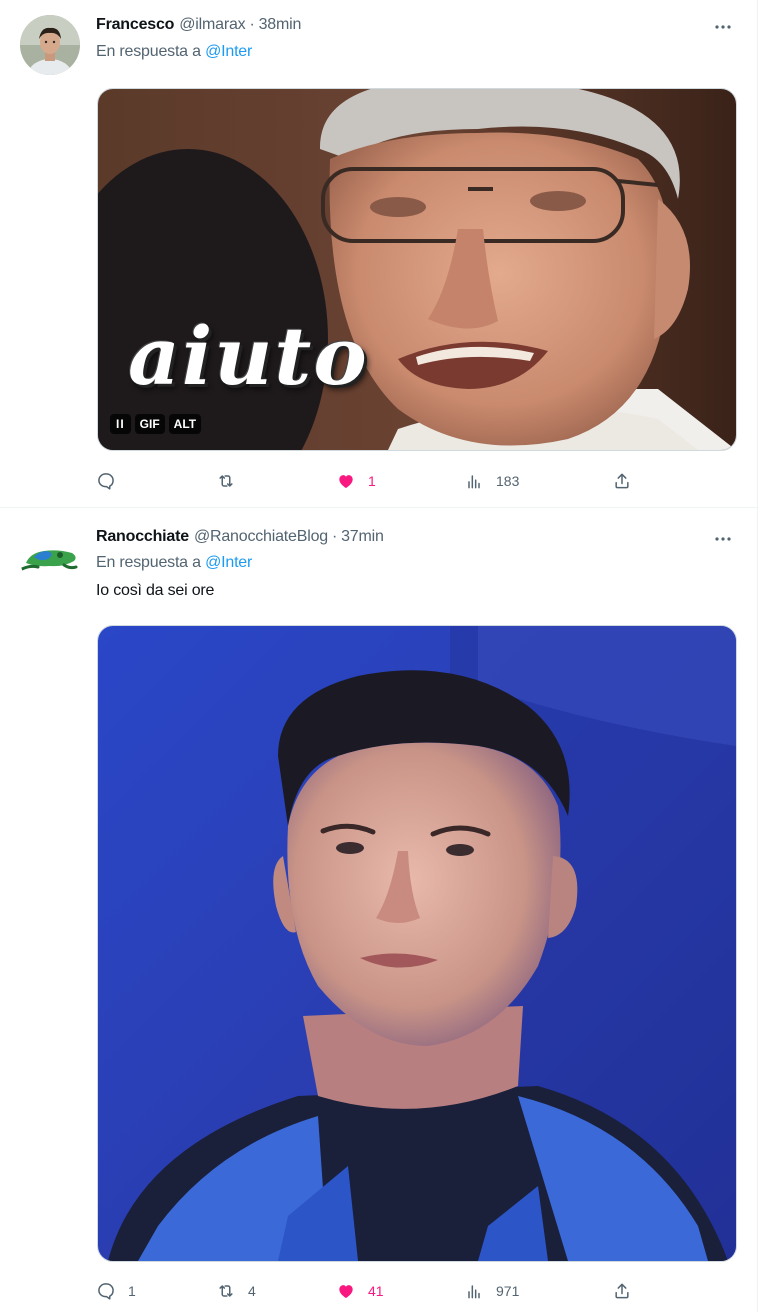 Image resolution: width=768 pixels, height=1312 pixels. What do you see at coordinates (248, 356) in the screenshot?
I see `gif-caption-text: aiuto` at bounding box center [248, 356].